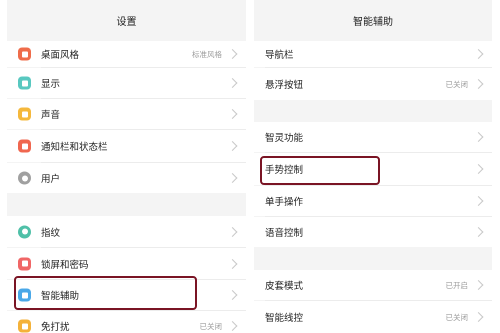 The width and height of the screenshot is (500, 333). I want to click on do-not-disturb-icon, so click(24, 326).